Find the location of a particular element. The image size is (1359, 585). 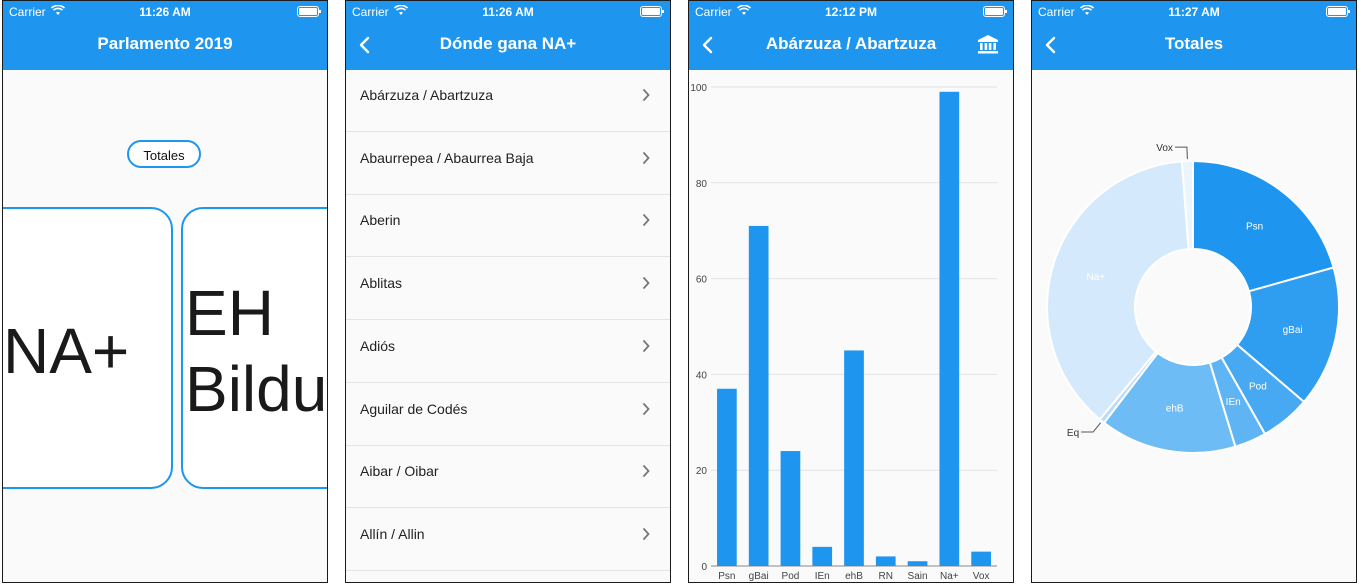

app-bar: Carrier 12:12 PM Abárzuza / Abartzuza is located at coordinates (851, 35).